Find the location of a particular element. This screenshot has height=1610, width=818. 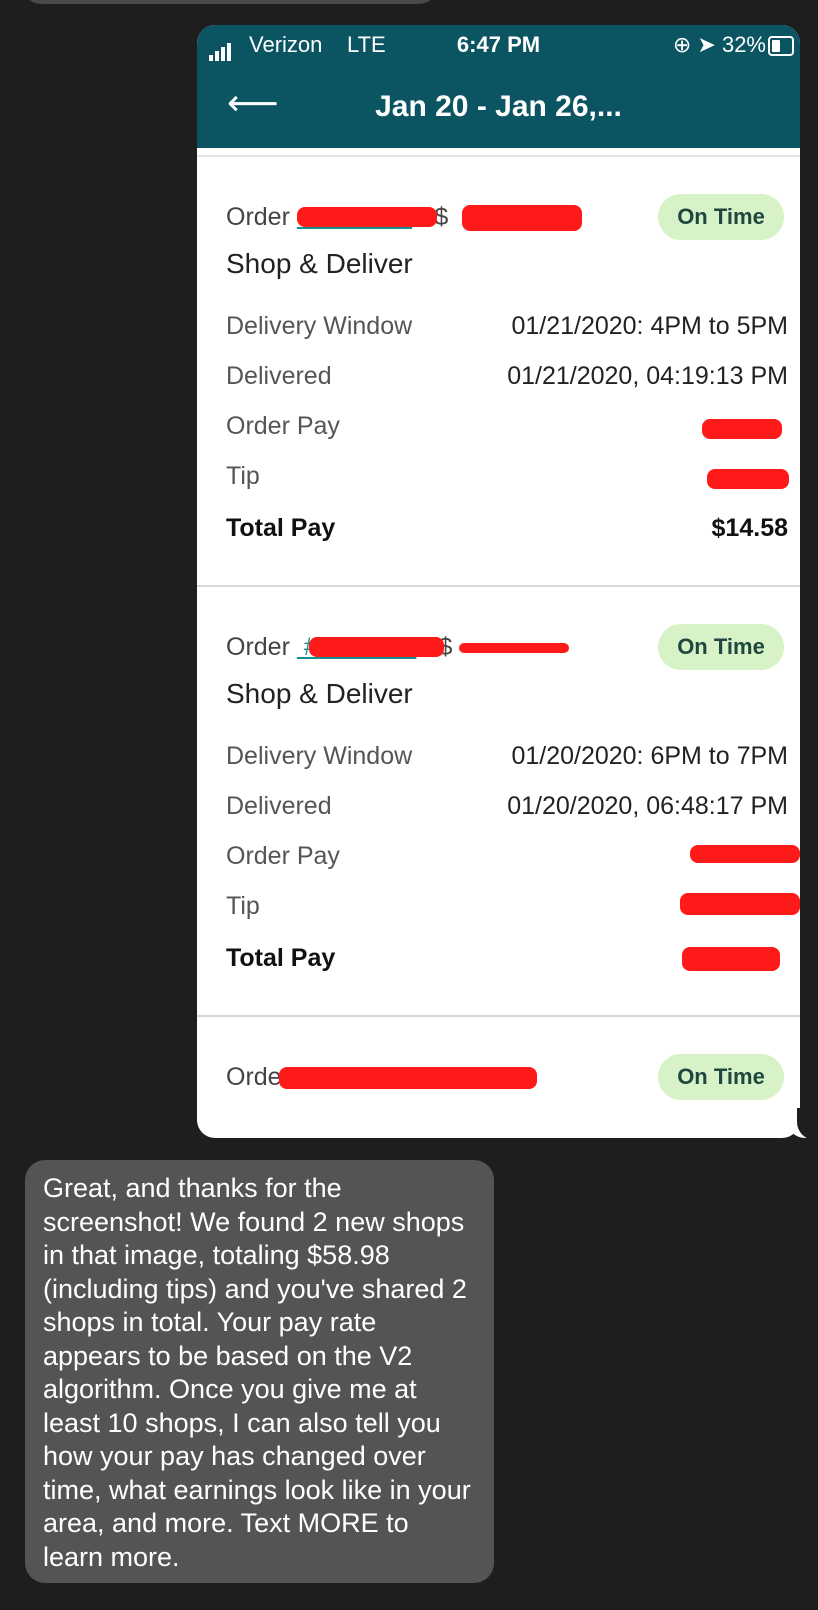

delivered-row: Delivered 01/21/2020, 04:19:13 PM is located at coordinates (507, 378).